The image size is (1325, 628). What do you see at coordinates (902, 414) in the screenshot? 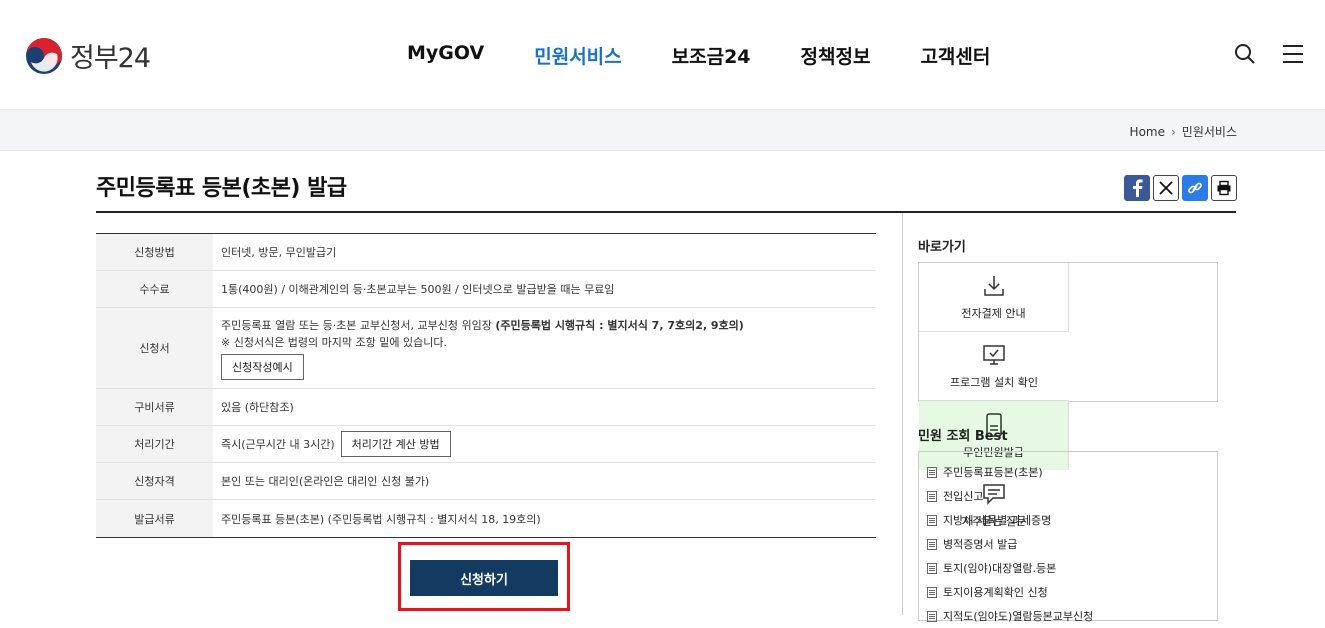
I see `sidebar-divider` at bounding box center [902, 414].